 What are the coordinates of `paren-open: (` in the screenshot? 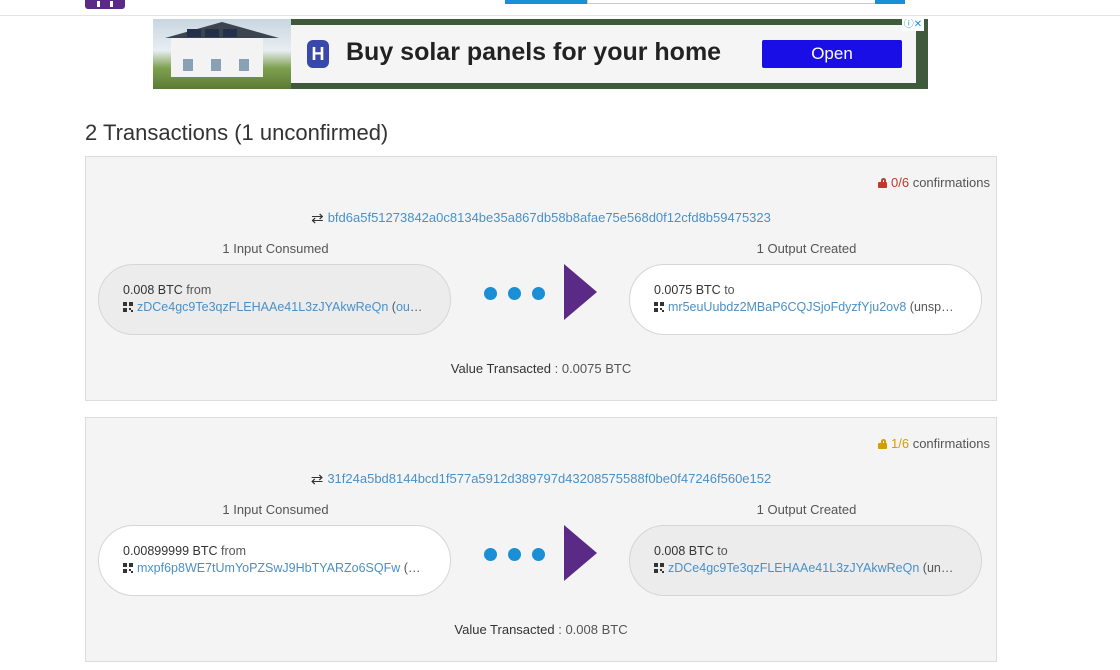 It's located at (405, 568).